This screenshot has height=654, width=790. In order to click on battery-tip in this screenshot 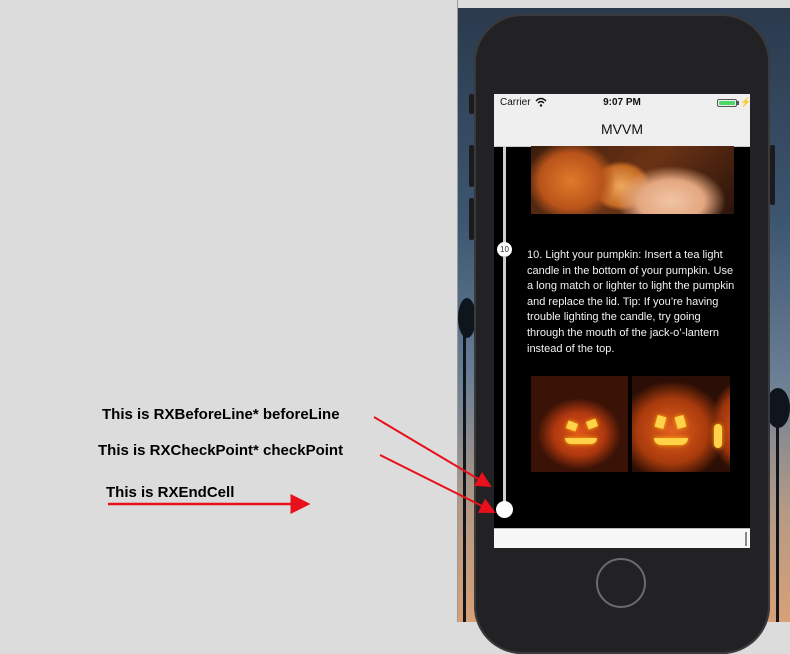, I will do `click(738, 103)`.